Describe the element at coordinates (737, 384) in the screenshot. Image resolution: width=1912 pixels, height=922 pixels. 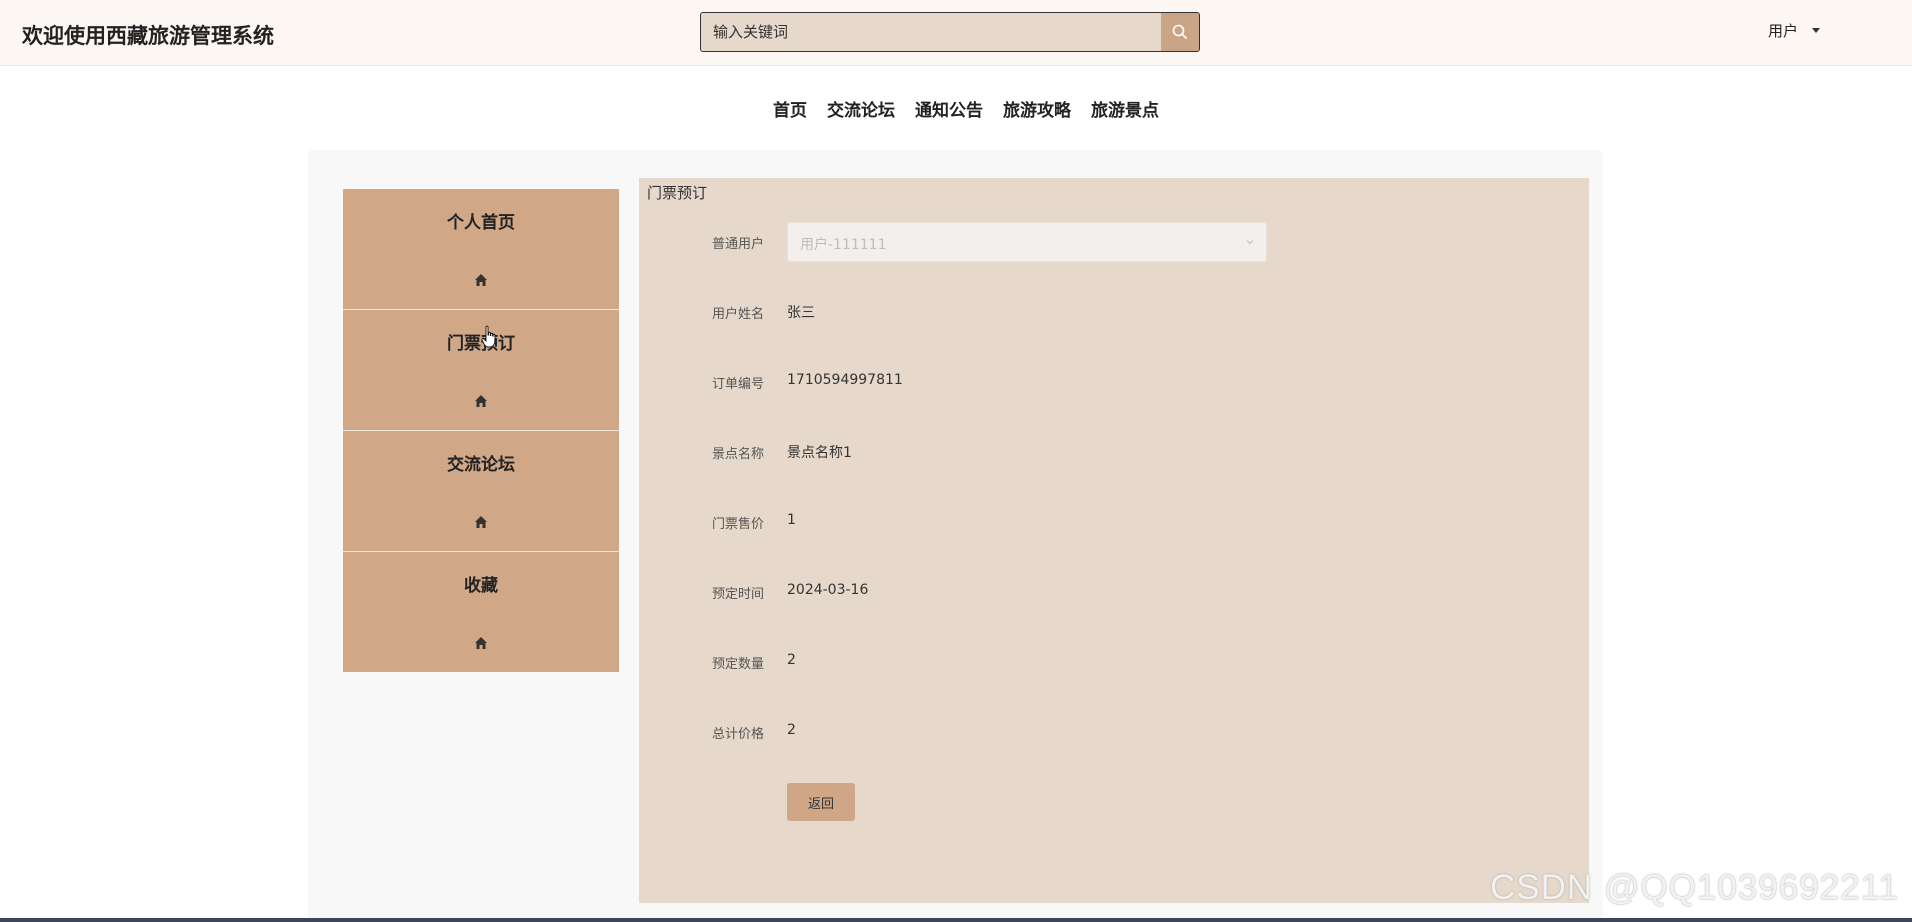
I see `field-label: 订单编号` at that location.